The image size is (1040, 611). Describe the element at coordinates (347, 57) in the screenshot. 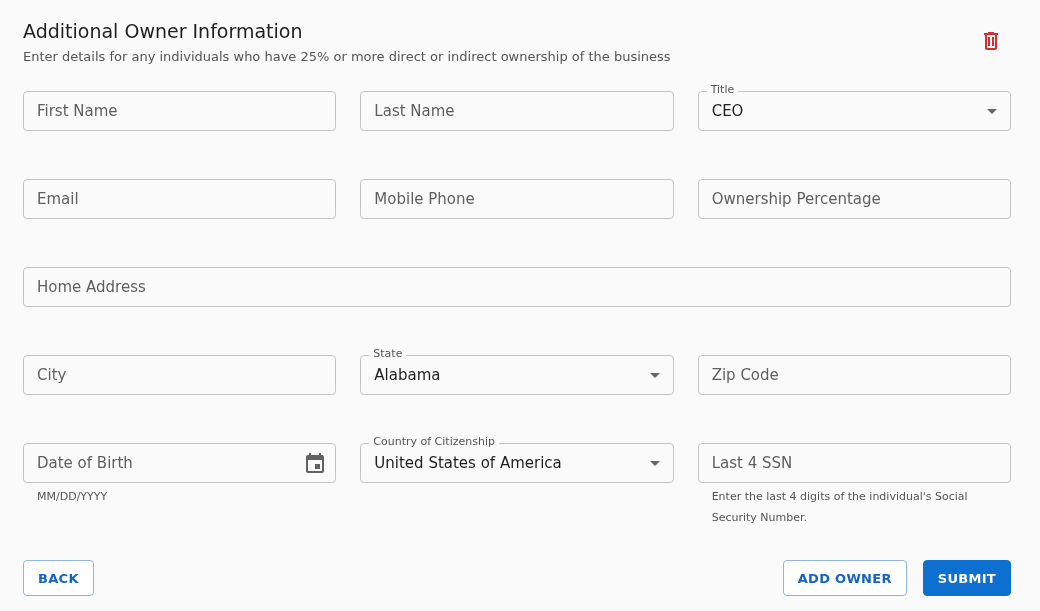

I see `form-subtitle: Enter details for any individuals who have 25% or more direct or indirect ownership of the business` at that location.